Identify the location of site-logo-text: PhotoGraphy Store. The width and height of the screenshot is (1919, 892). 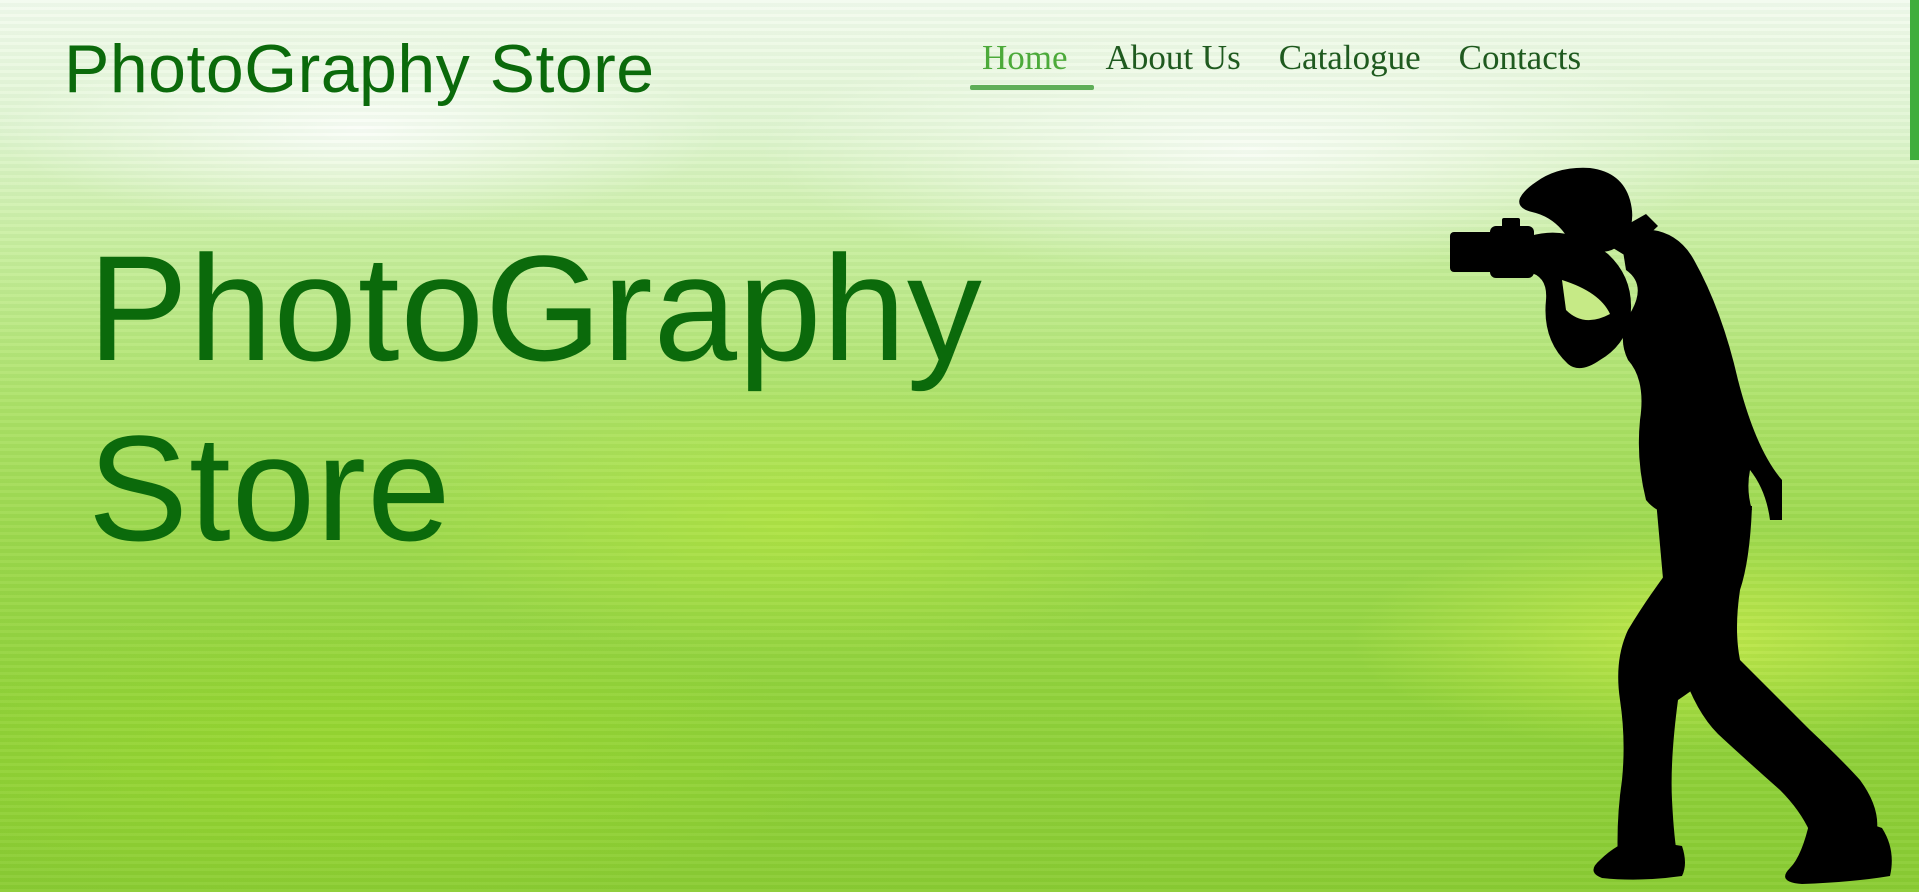
(359, 69).